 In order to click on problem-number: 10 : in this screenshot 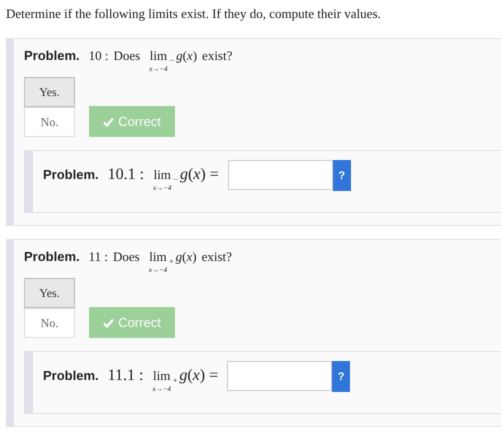, I will do `click(98, 56)`.